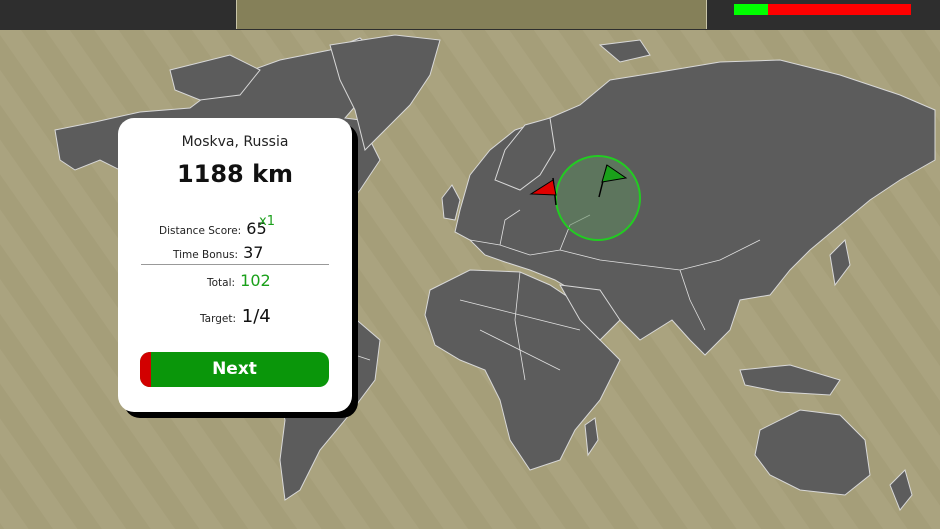  I want to click on timer-bar-fill, so click(751, 9).